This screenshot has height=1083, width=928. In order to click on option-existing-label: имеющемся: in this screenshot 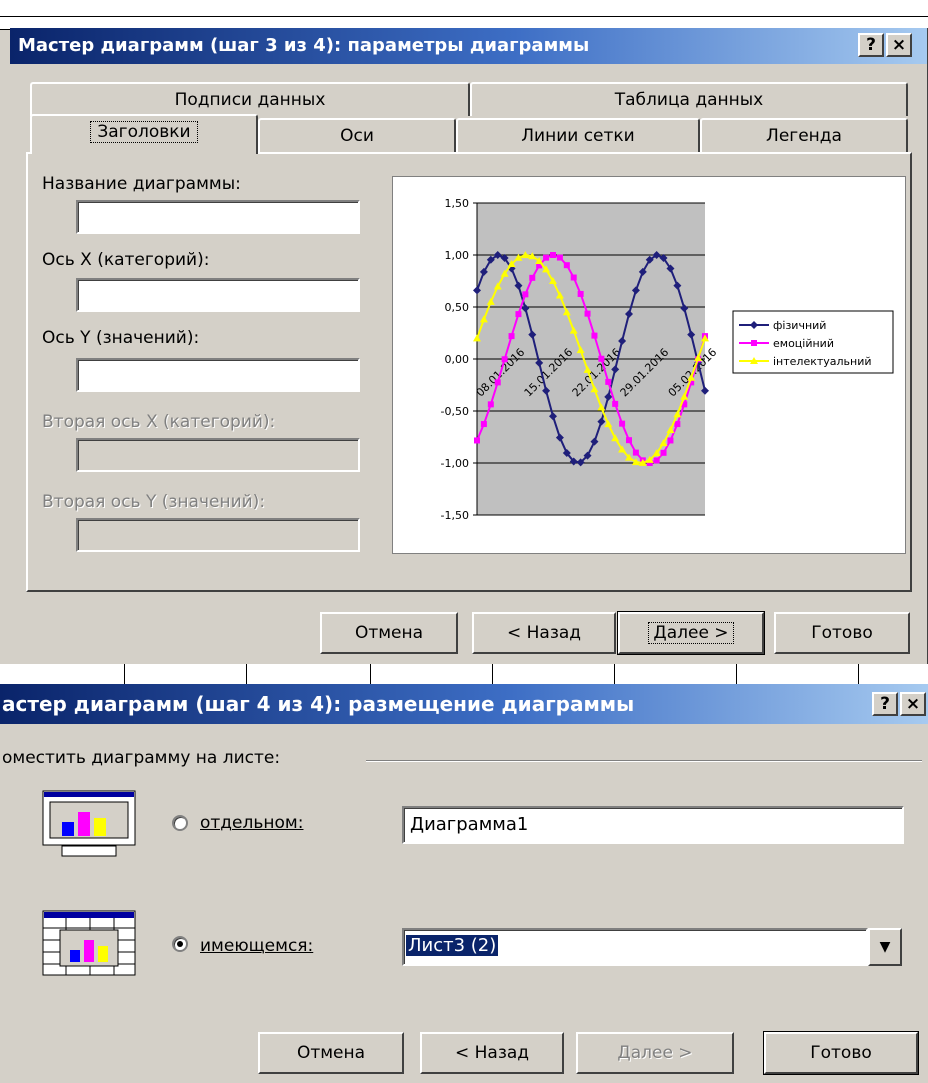, I will do `click(256, 946)`.